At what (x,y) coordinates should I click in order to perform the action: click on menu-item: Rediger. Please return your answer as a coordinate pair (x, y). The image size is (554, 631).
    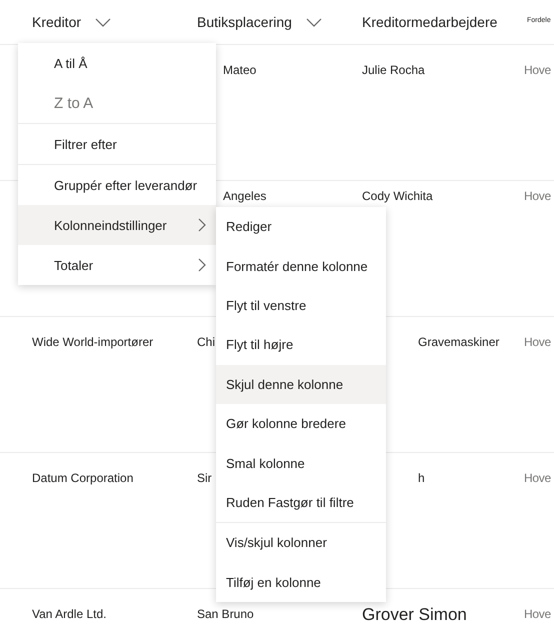
    Looking at the image, I should click on (301, 226).